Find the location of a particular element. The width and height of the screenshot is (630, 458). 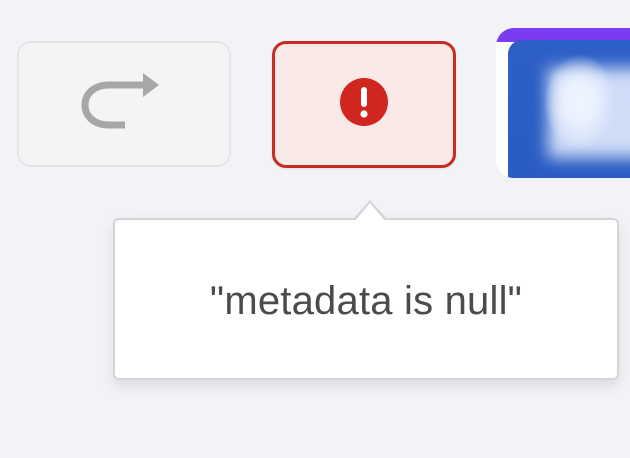

tooltip-message: "metadata is null" is located at coordinates (366, 300).